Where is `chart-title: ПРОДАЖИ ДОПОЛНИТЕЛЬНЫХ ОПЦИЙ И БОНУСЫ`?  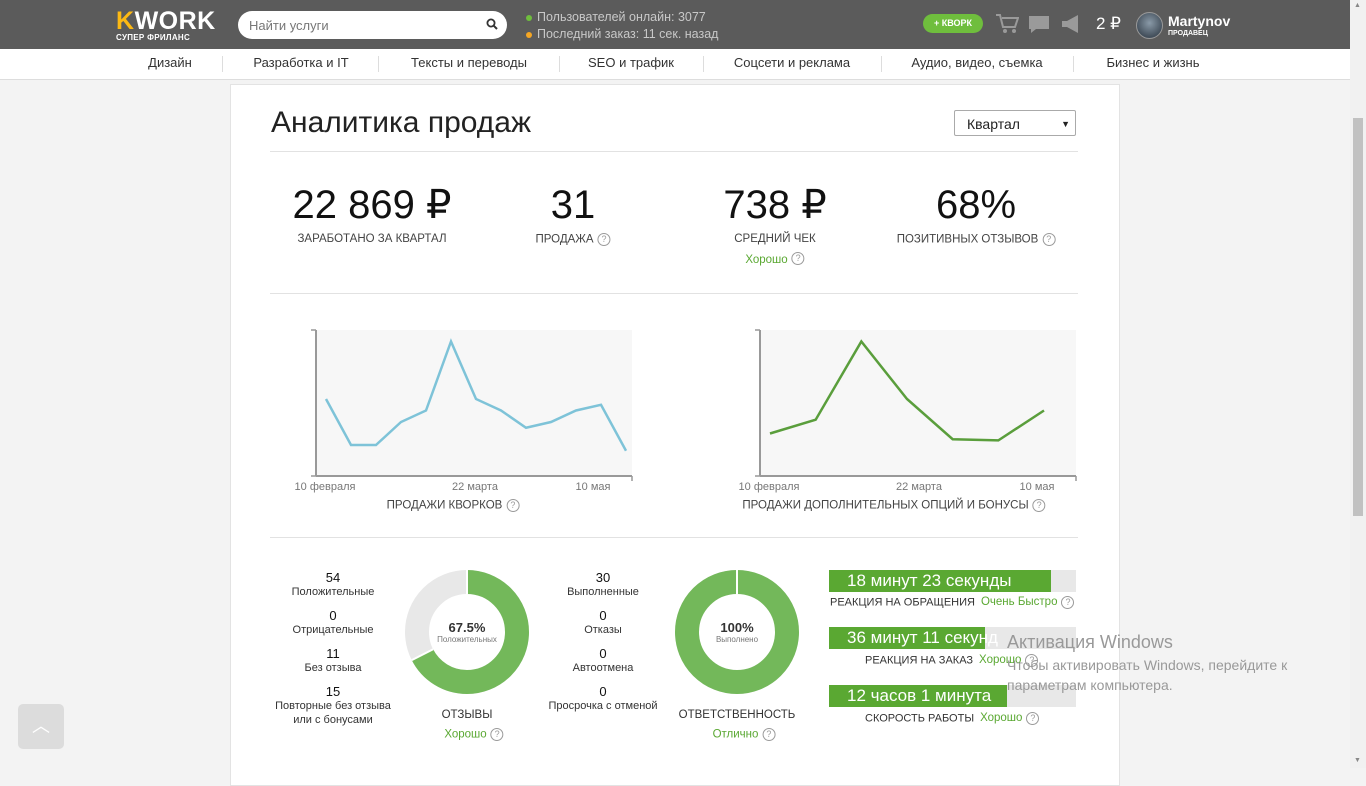
chart-title: ПРОДАЖИ ДОПОЛНИТЕЛЬНЫХ ОПЦИЙ И БОНУСЫ is located at coordinates (885, 506).